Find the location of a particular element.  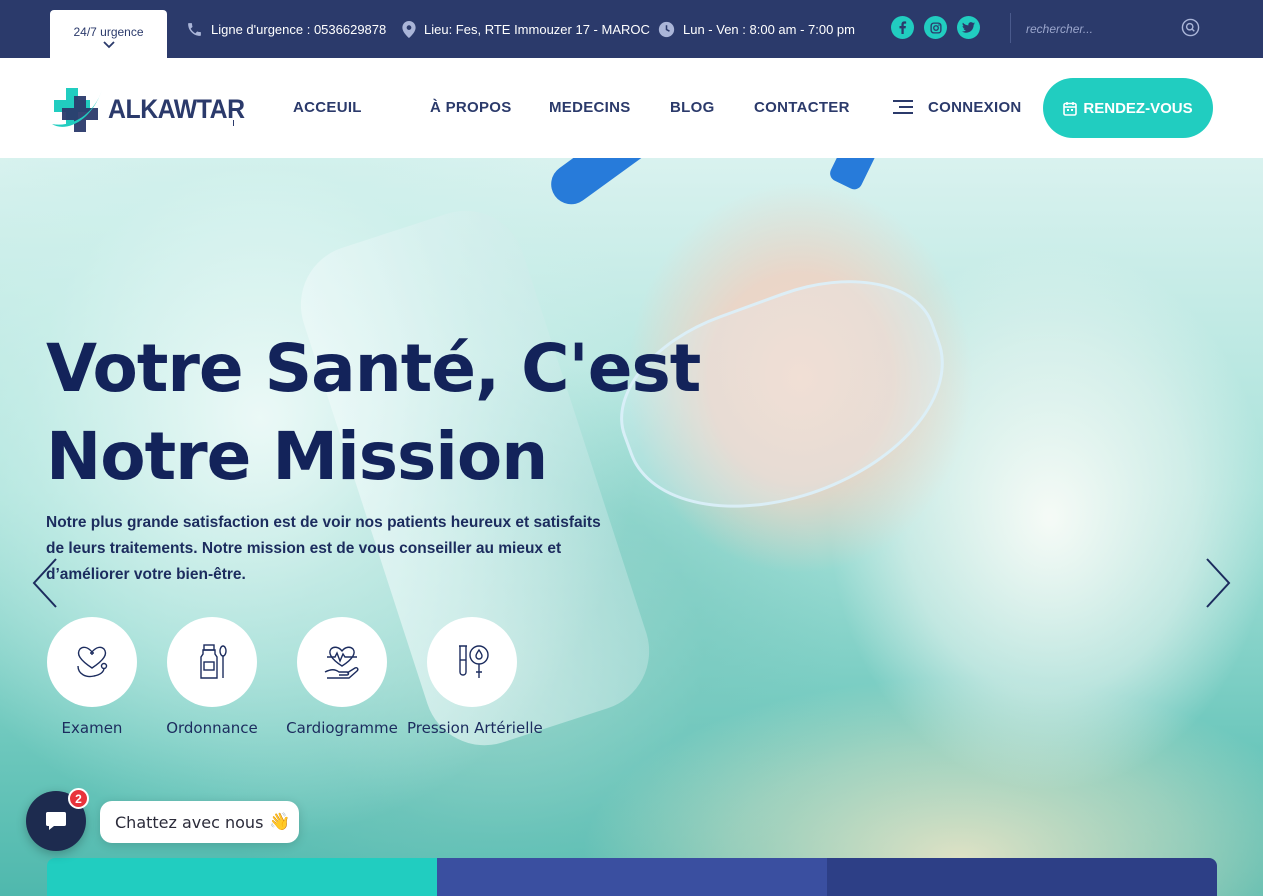

social-links is located at coordinates (935, 27).